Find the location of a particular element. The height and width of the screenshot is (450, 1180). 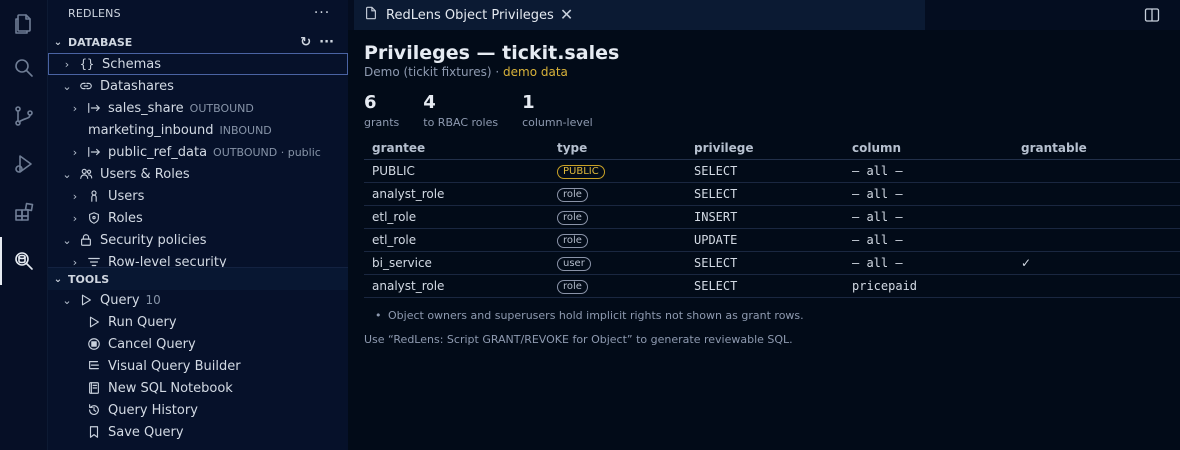

history-icon is located at coordinates (94, 410).